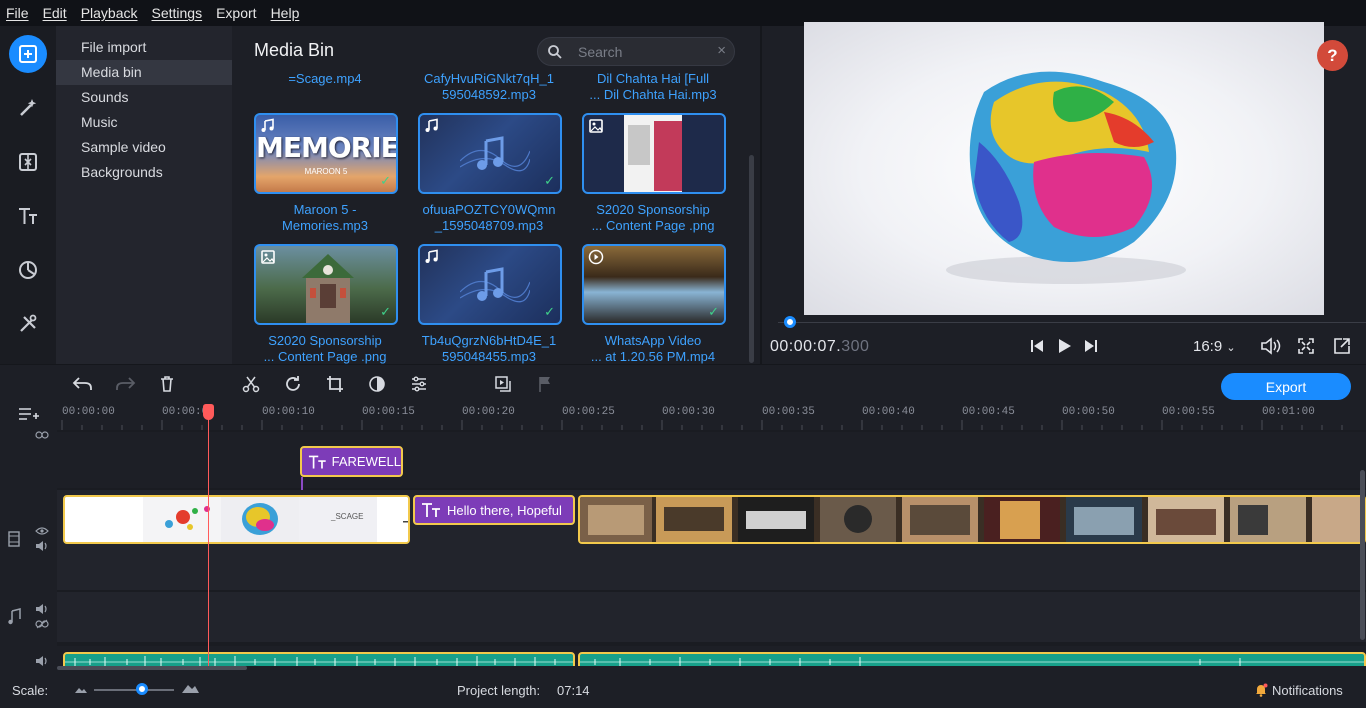 The image size is (1366, 708). I want to click on timecode-display: 00:00:07.300, so click(819, 347).